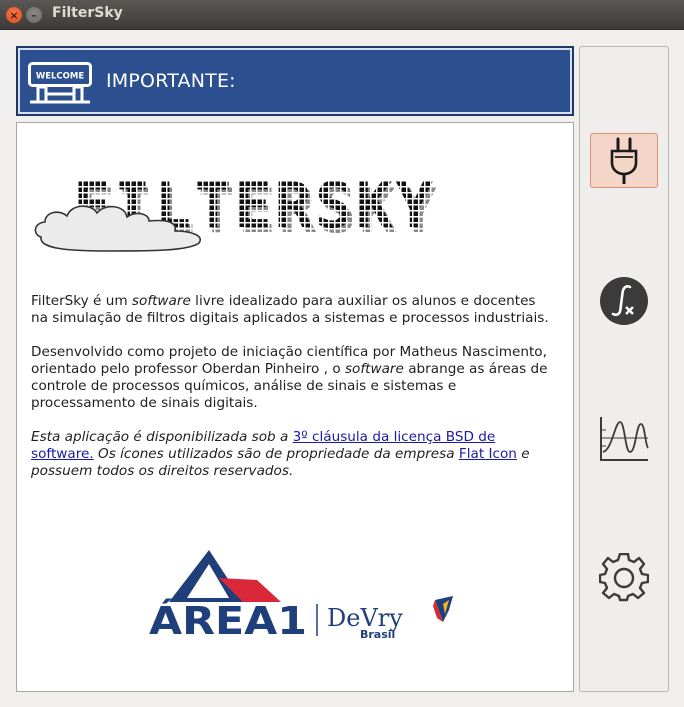 This screenshot has height=707, width=684. Describe the element at coordinates (60, 77) in the screenshot. I see `welcome-sign-text: WELCOME` at that location.